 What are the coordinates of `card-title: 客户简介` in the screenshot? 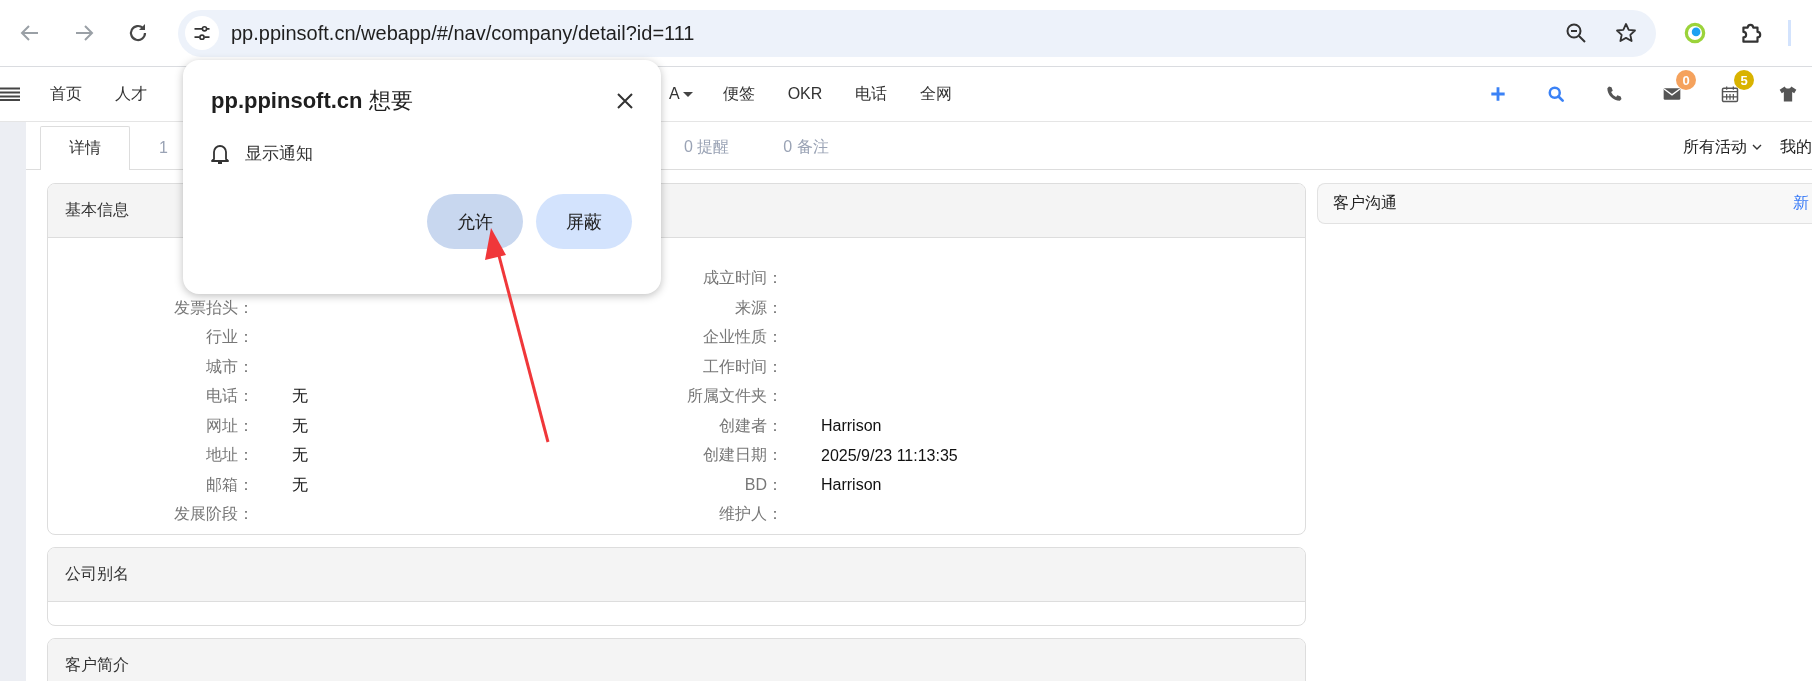 It's located at (97, 664).